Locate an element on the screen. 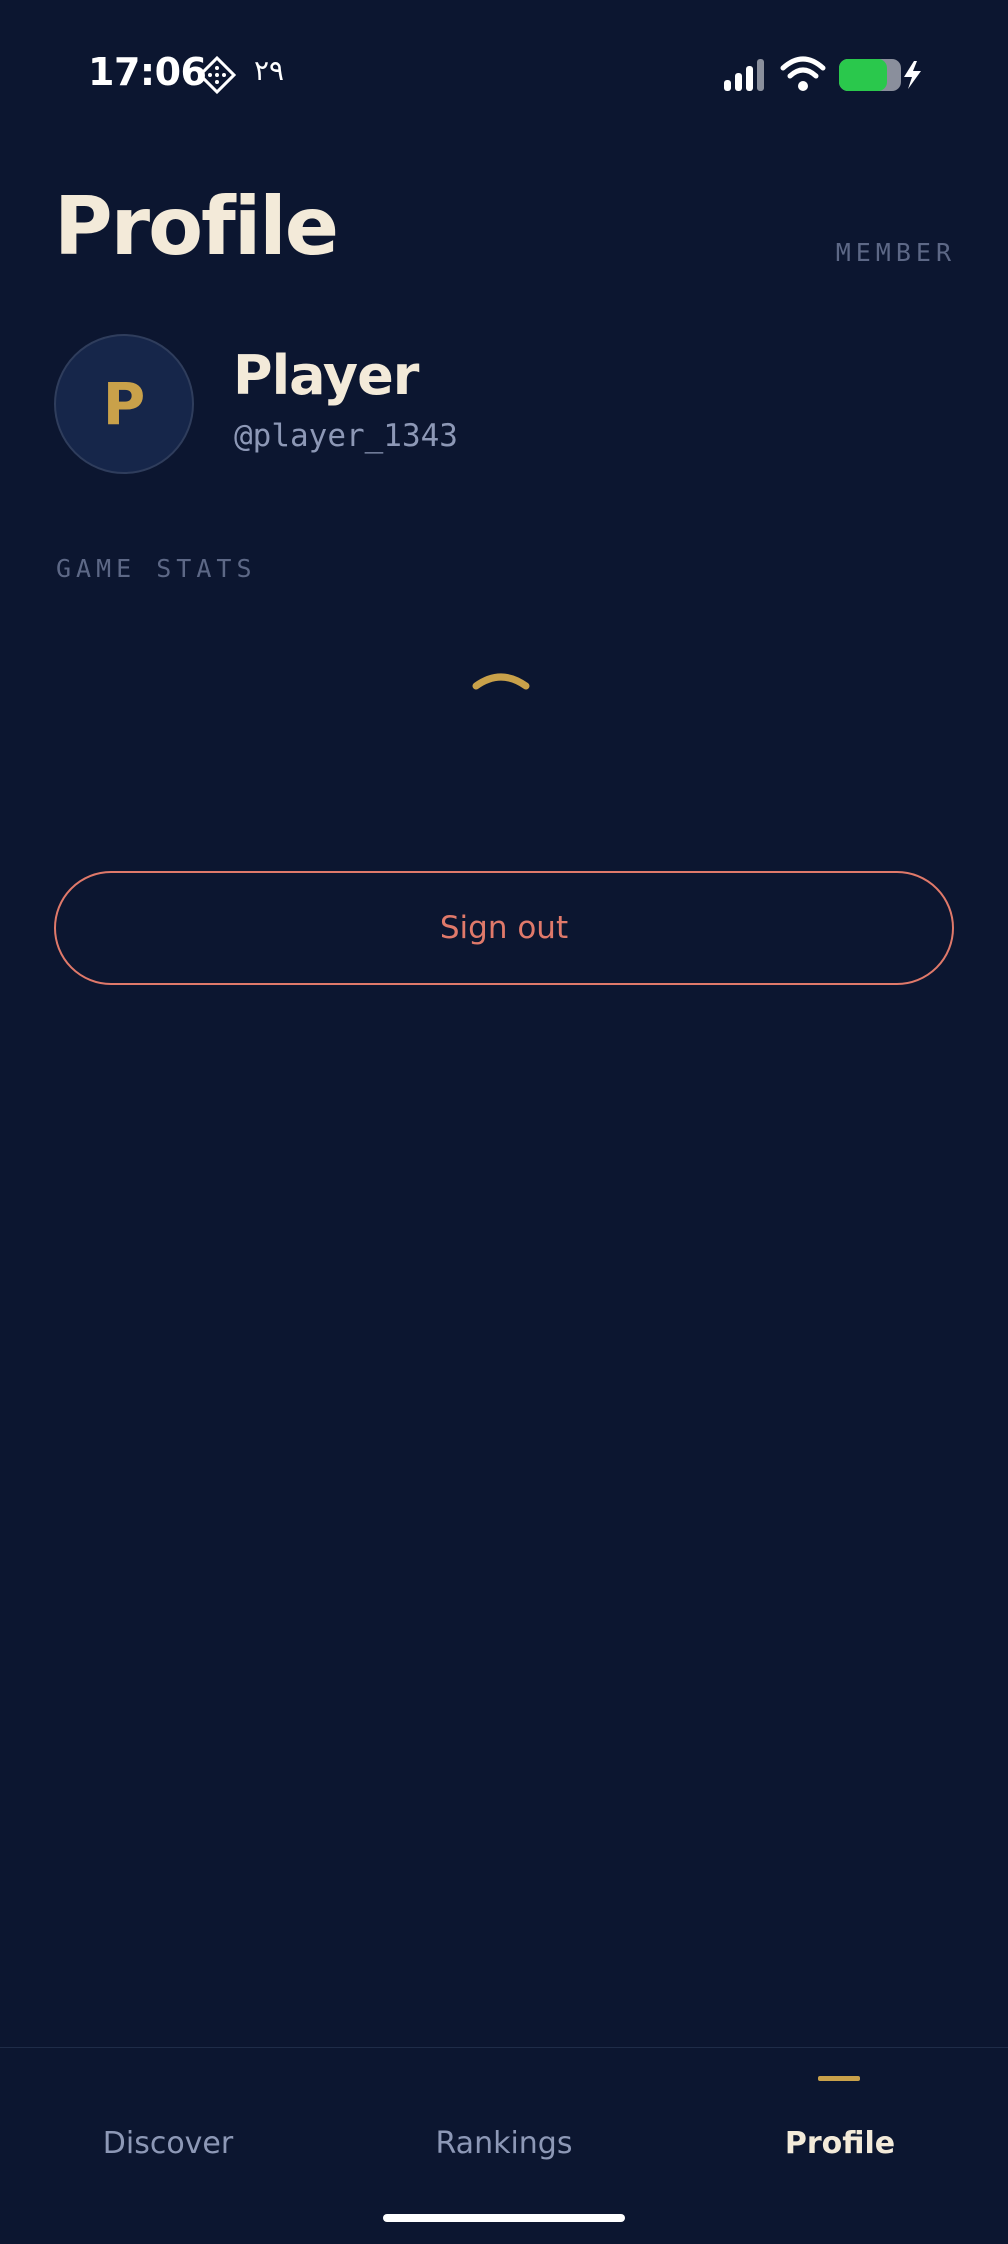  avatar-initial: P is located at coordinates (124, 404).